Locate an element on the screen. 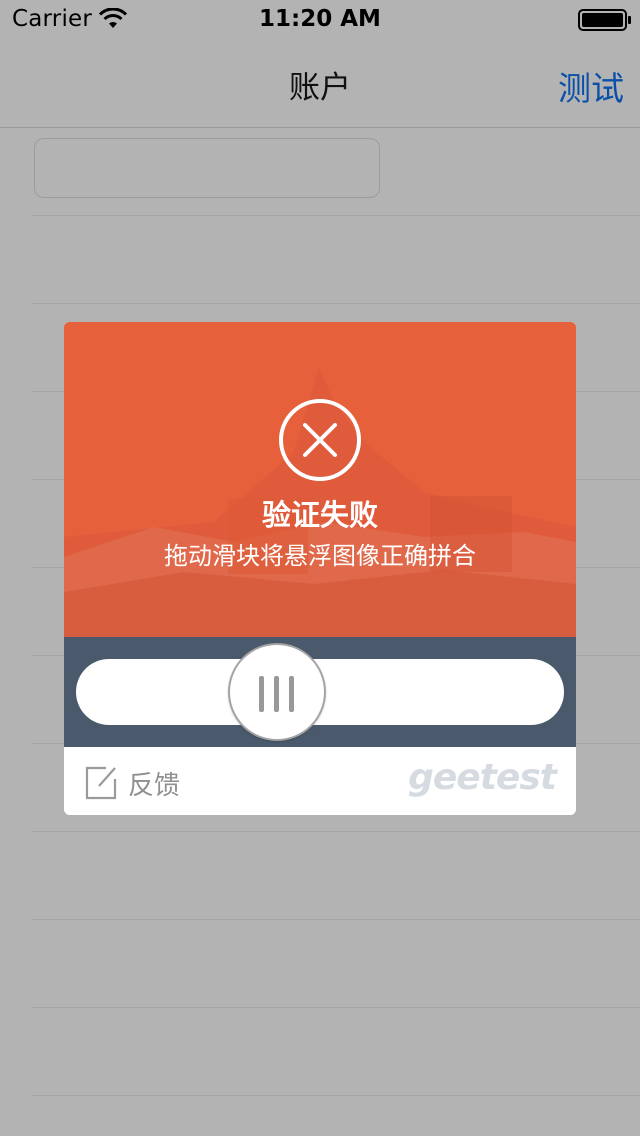 The image size is (640, 1136). clock: 11:20 AM is located at coordinates (320, 19).